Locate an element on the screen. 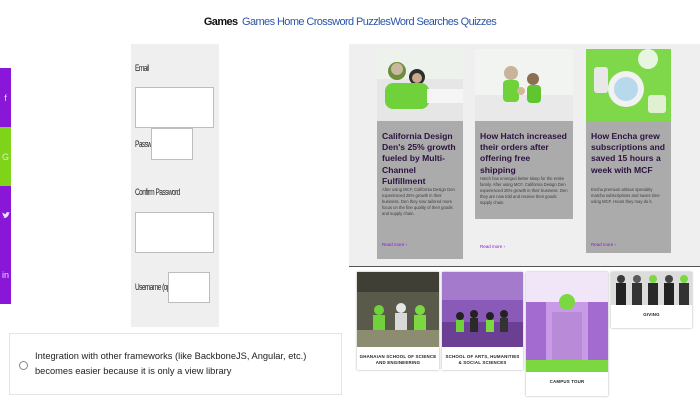 The image size is (700, 400). twitter-icon is located at coordinates (5, 215).